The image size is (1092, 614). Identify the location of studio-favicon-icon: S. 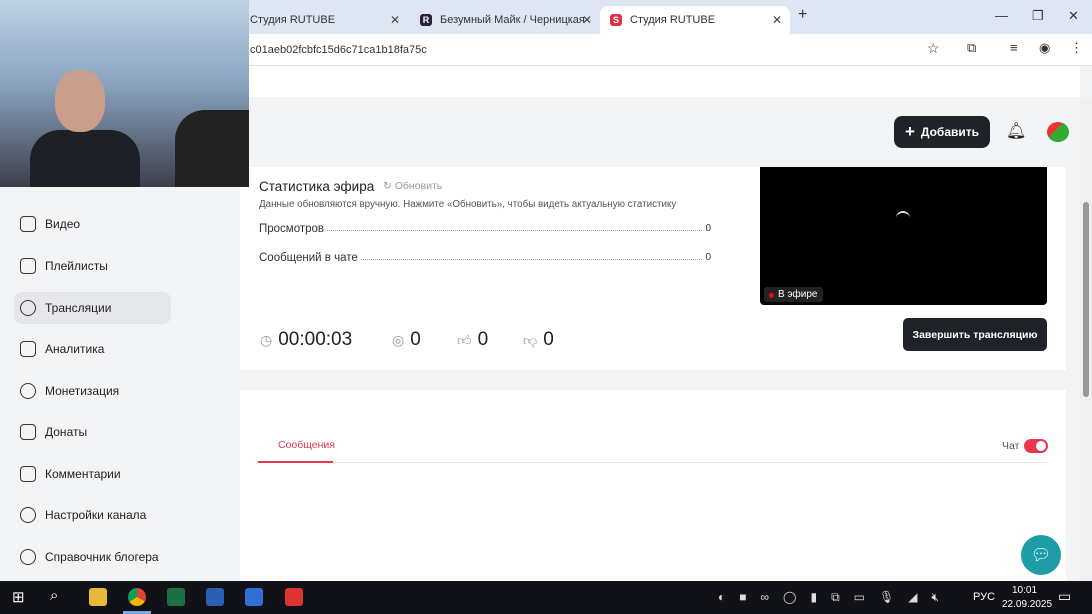
(616, 20).